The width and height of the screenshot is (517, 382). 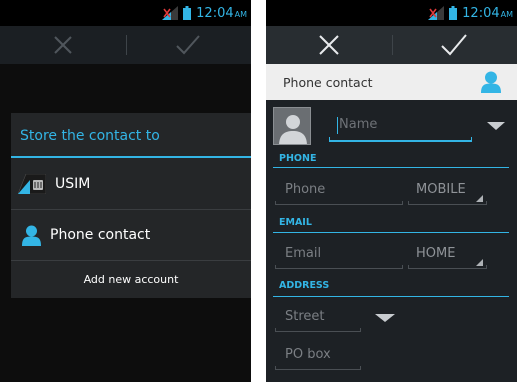 I want to click on phone-input-underline, so click(x=339, y=203).